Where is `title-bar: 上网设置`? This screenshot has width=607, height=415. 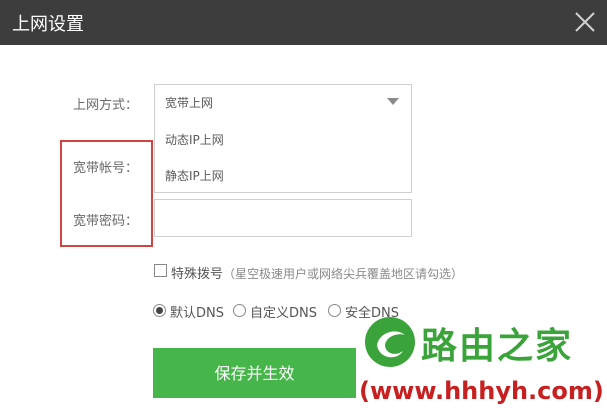
title-bar: 上网设置 is located at coordinates (303, 22).